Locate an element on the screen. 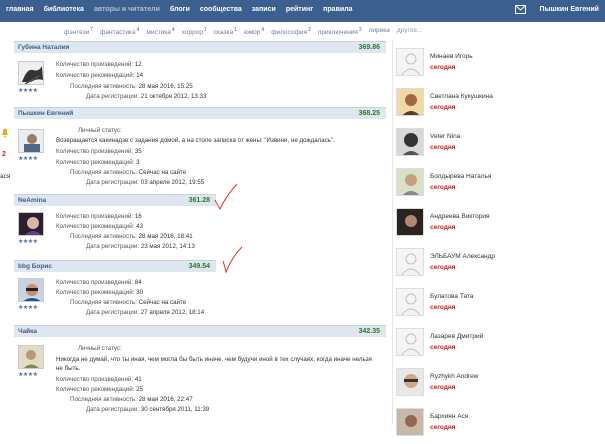 The height and width of the screenshot is (444, 605). birthday-item: Андреева Виктория сегодня is located at coordinates (498, 225).